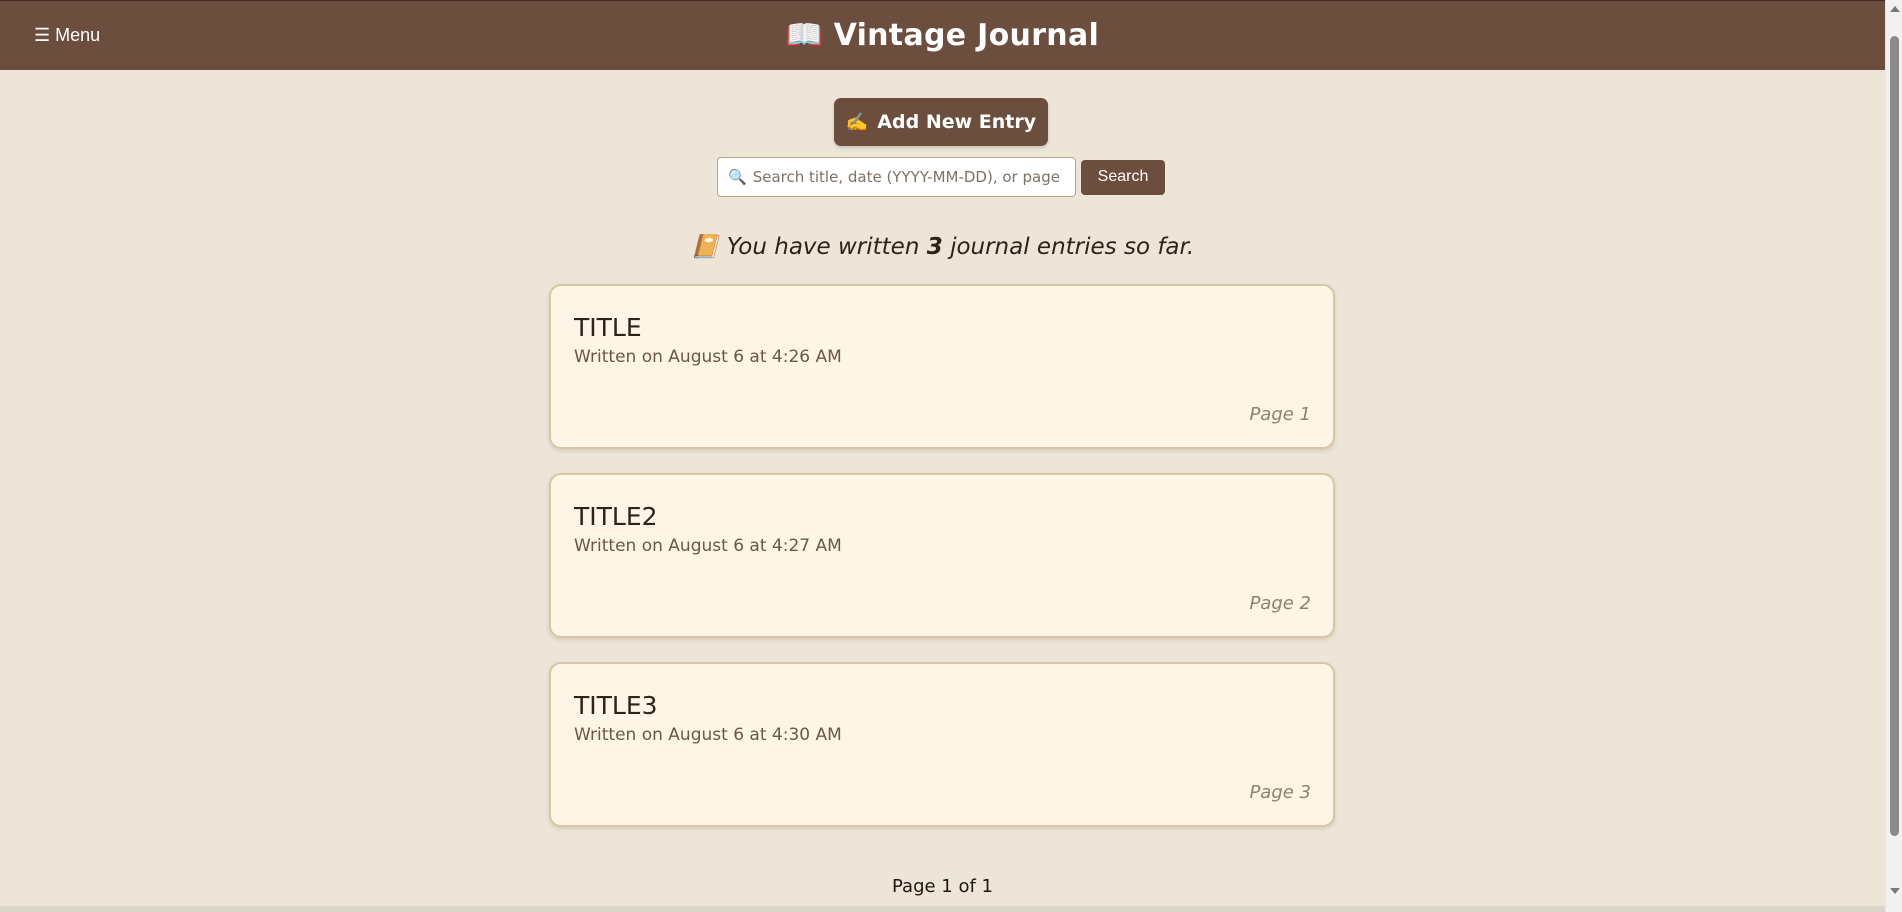  I want to click on open-book-icon: 📖, so click(804, 35).